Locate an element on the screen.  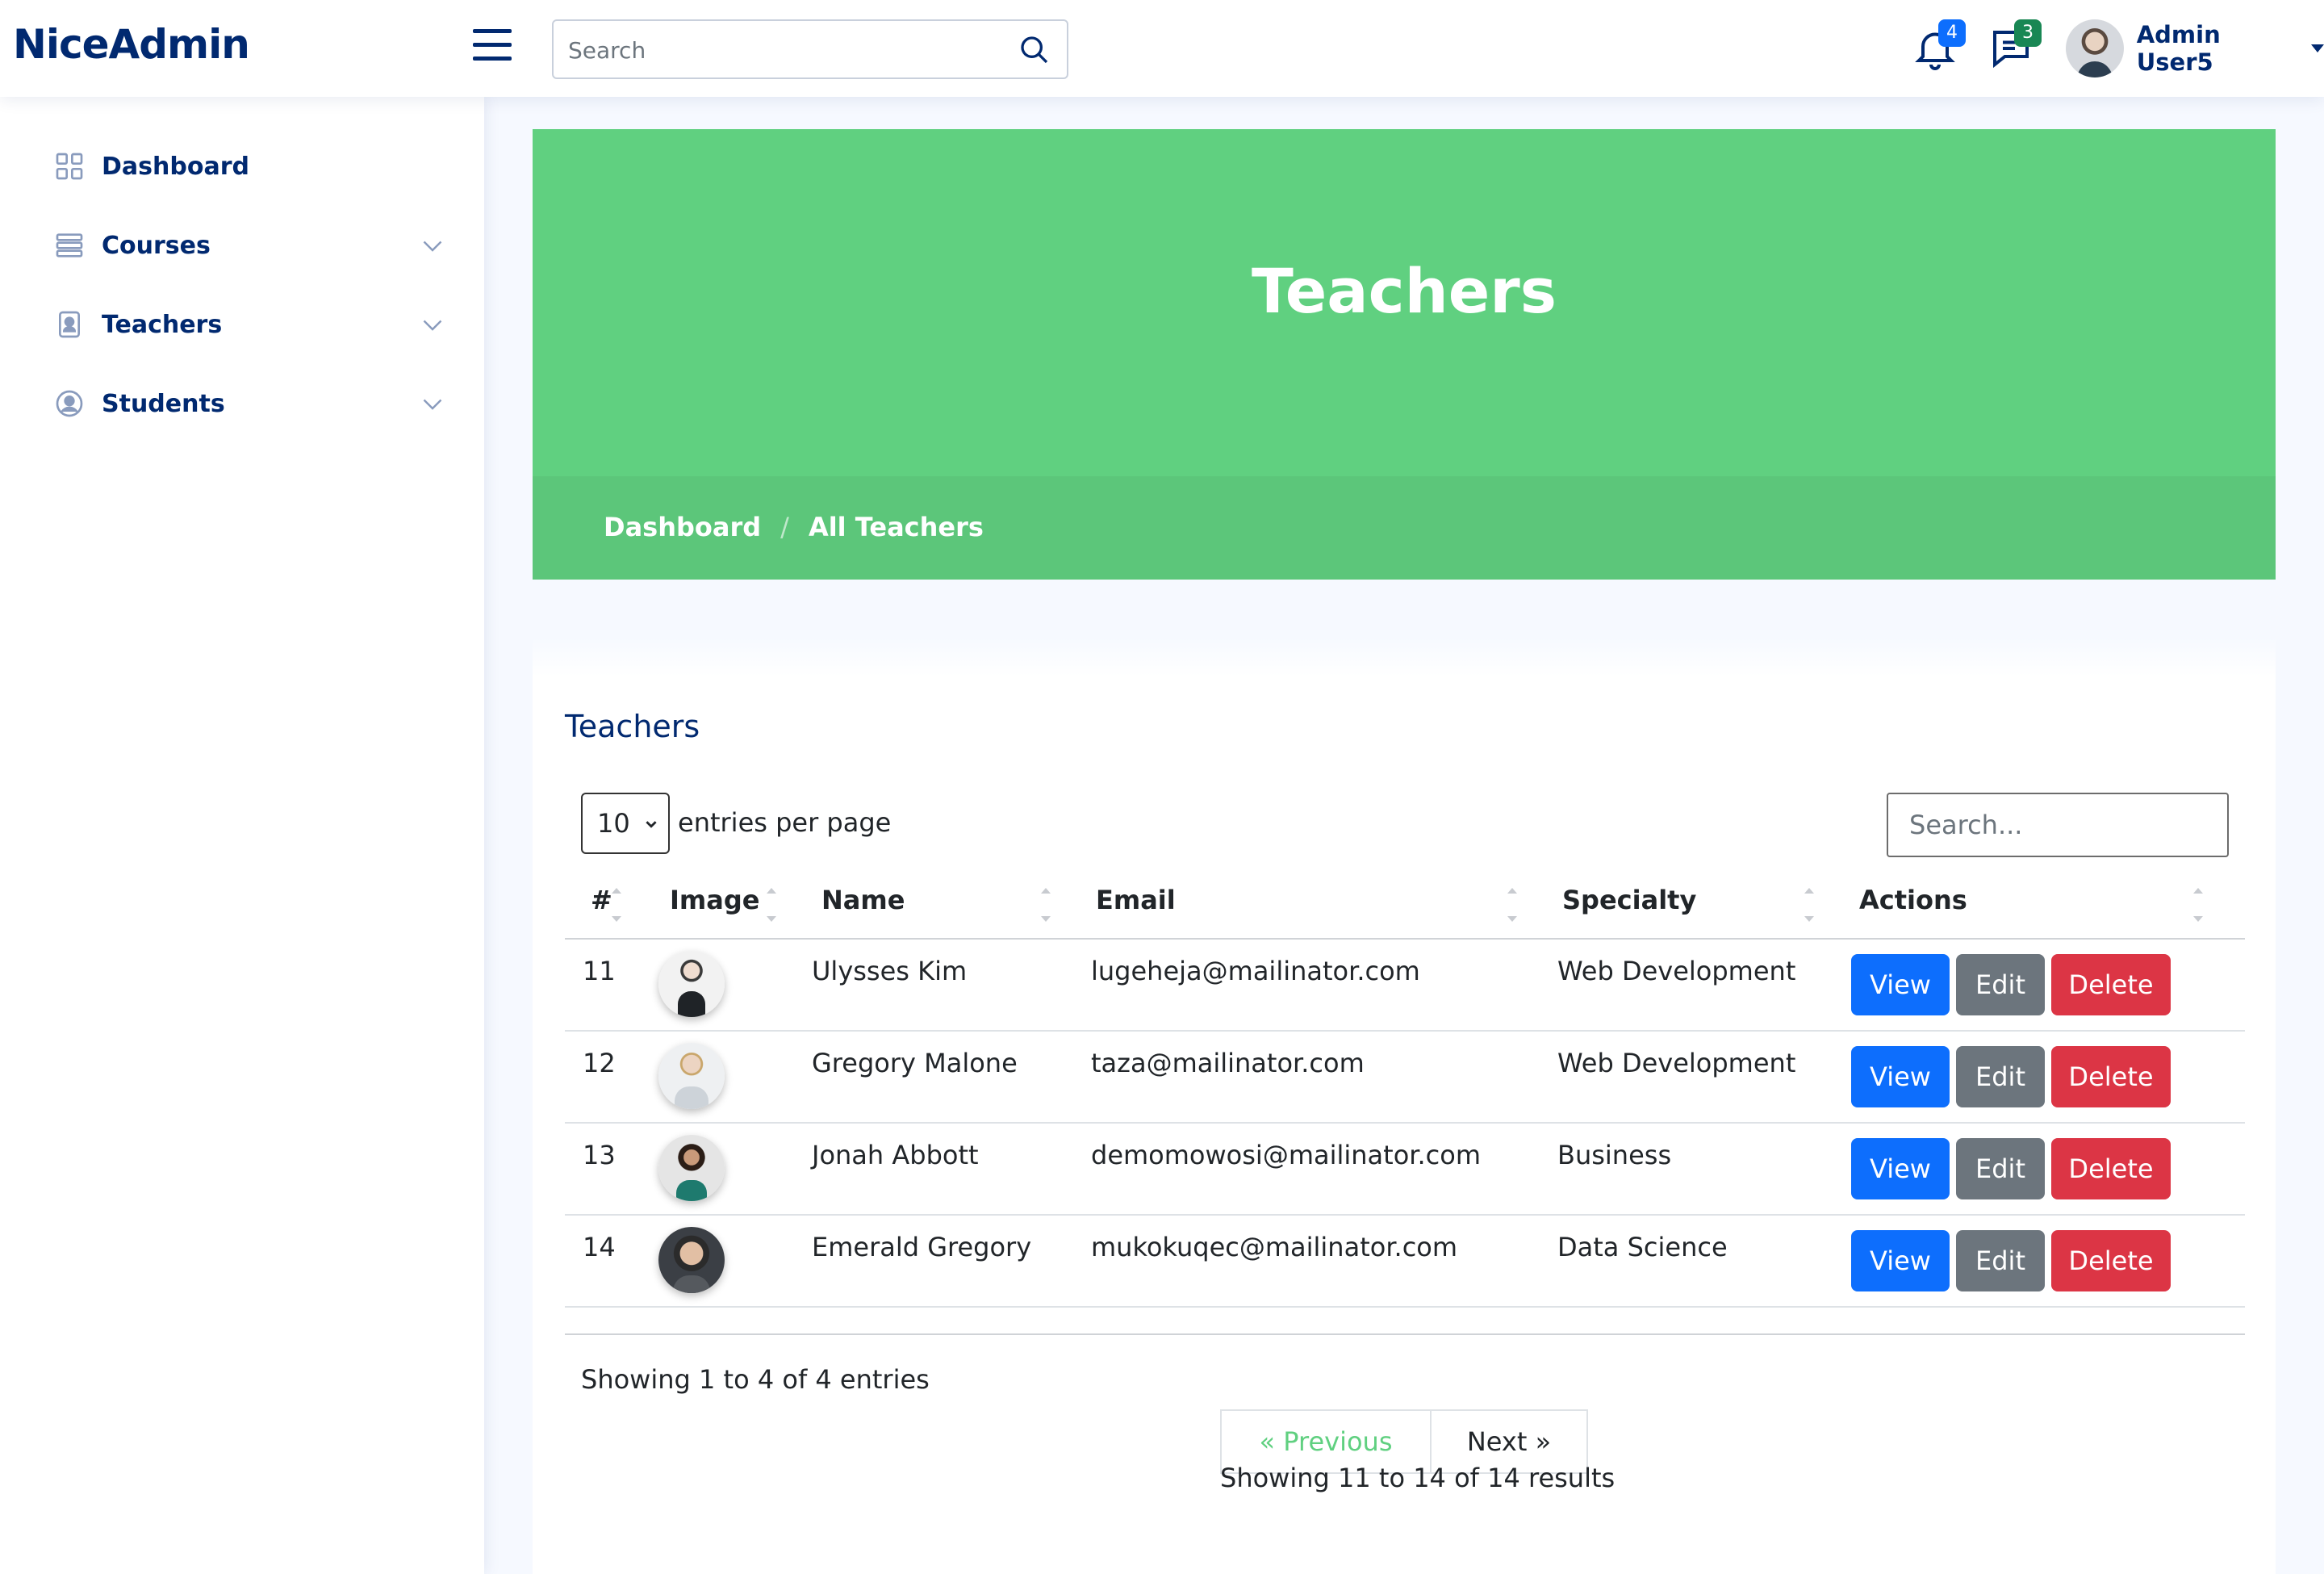
entries-per-page-select: 10 is located at coordinates (625, 823).